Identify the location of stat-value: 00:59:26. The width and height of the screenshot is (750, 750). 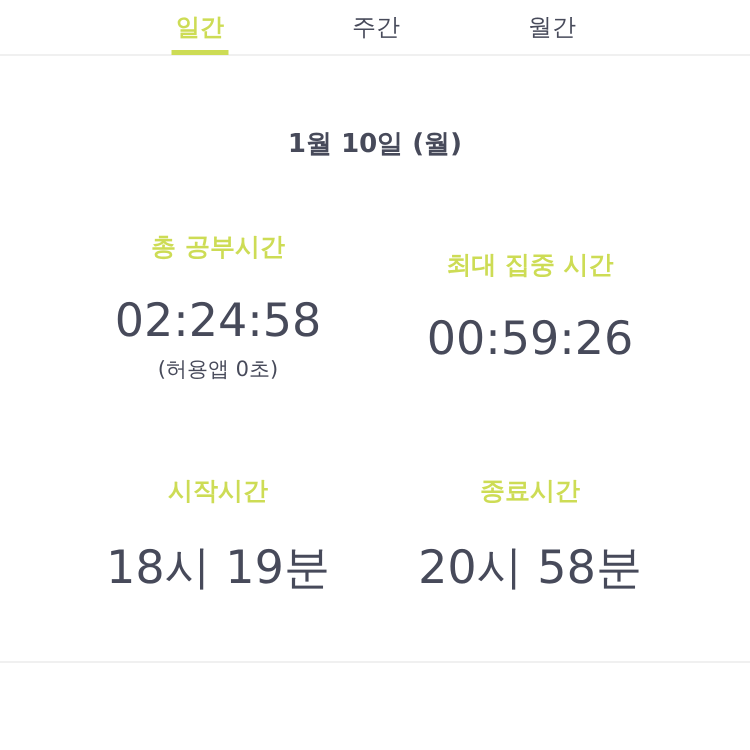
(530, 337).